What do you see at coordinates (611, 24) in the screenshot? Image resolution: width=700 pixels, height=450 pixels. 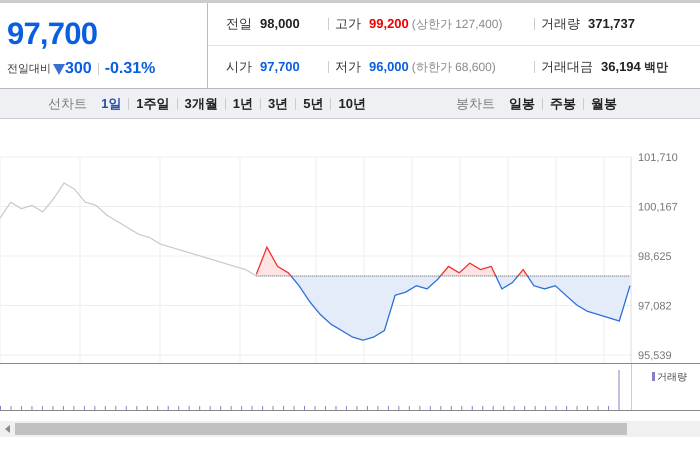 I see `stat-value: 371,737` at bounding box center [611, 24].